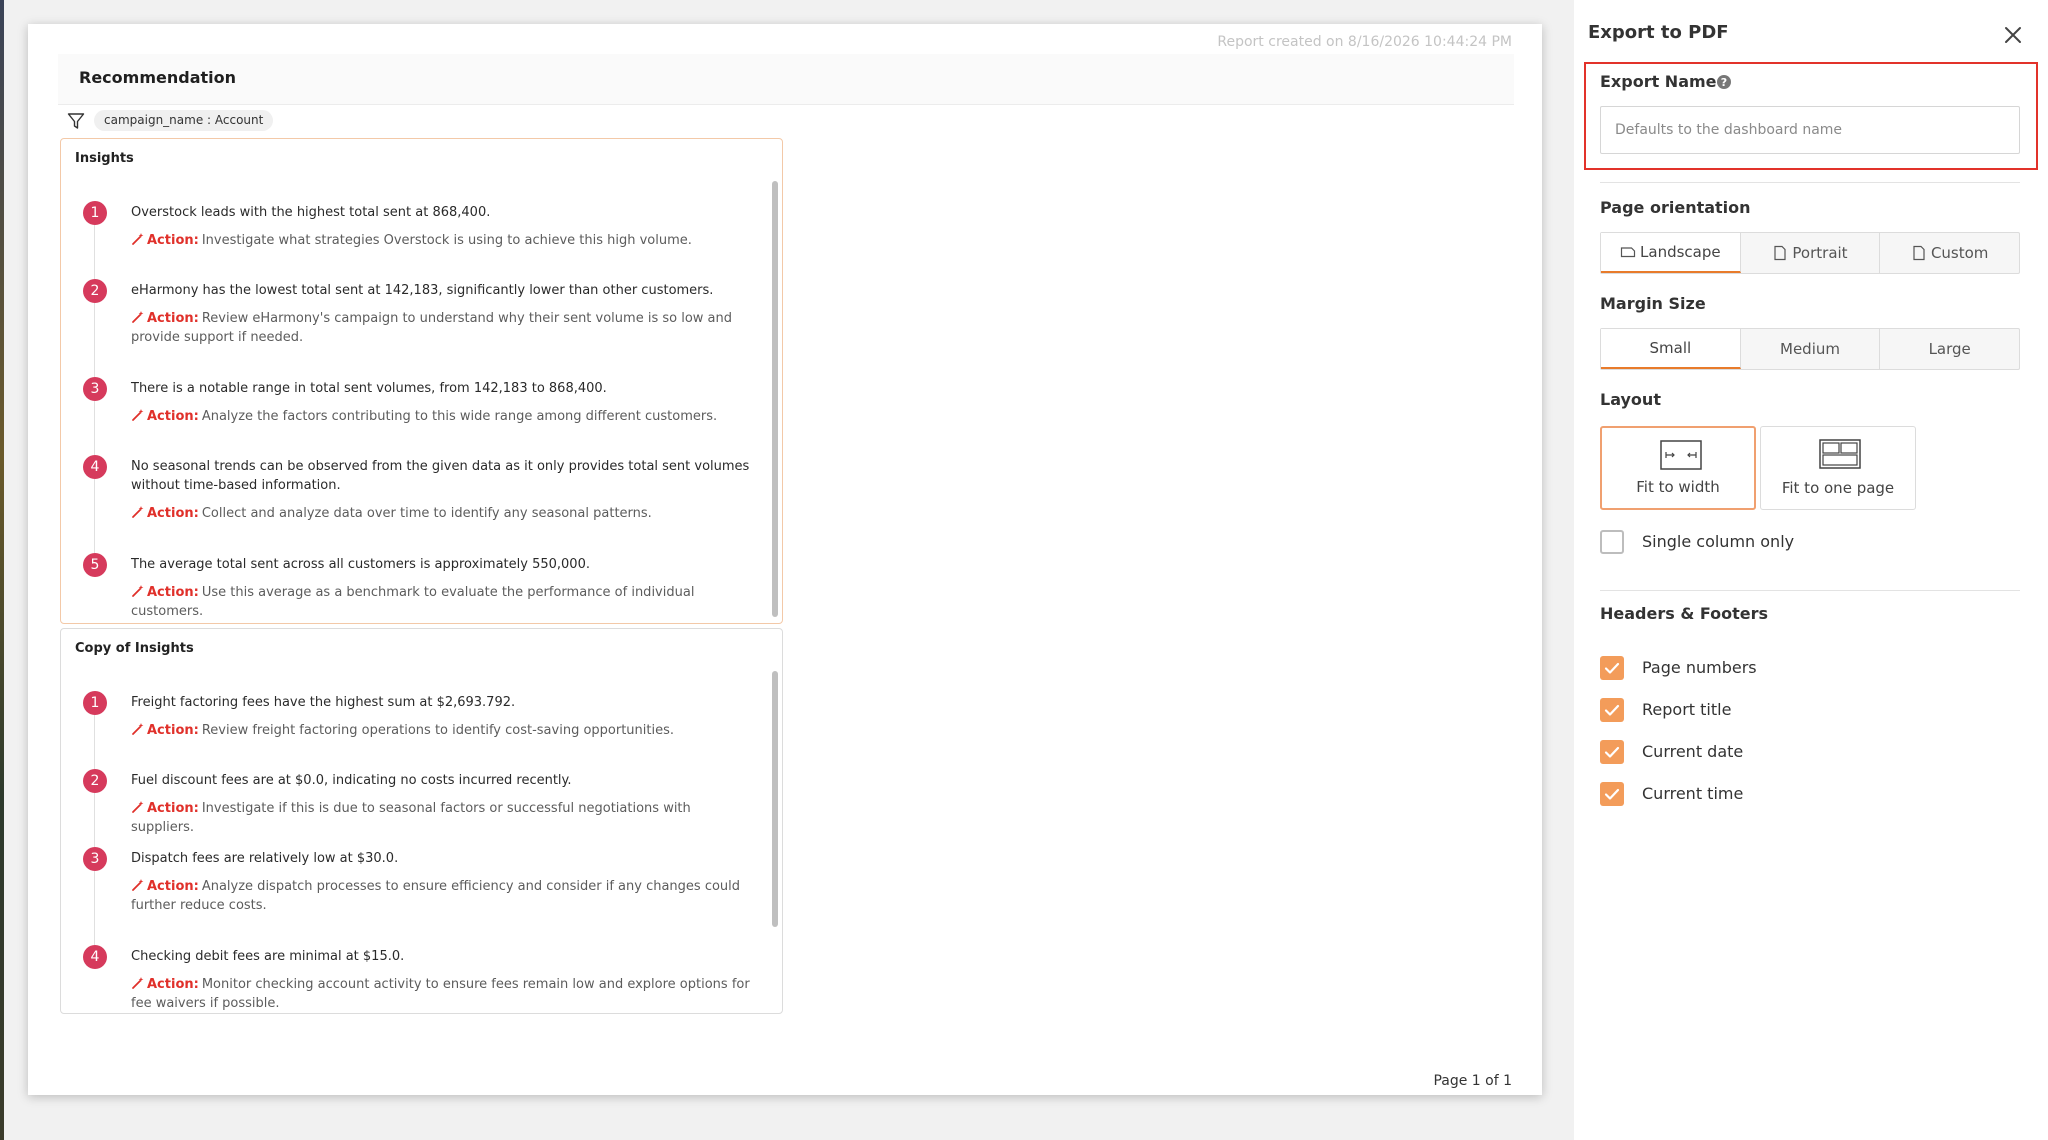 This screenshot has height=1140, width=2048. Describe the element at coordinates (1693, 793) in the screenshot. I see `current-time-label: Current time` at that location.